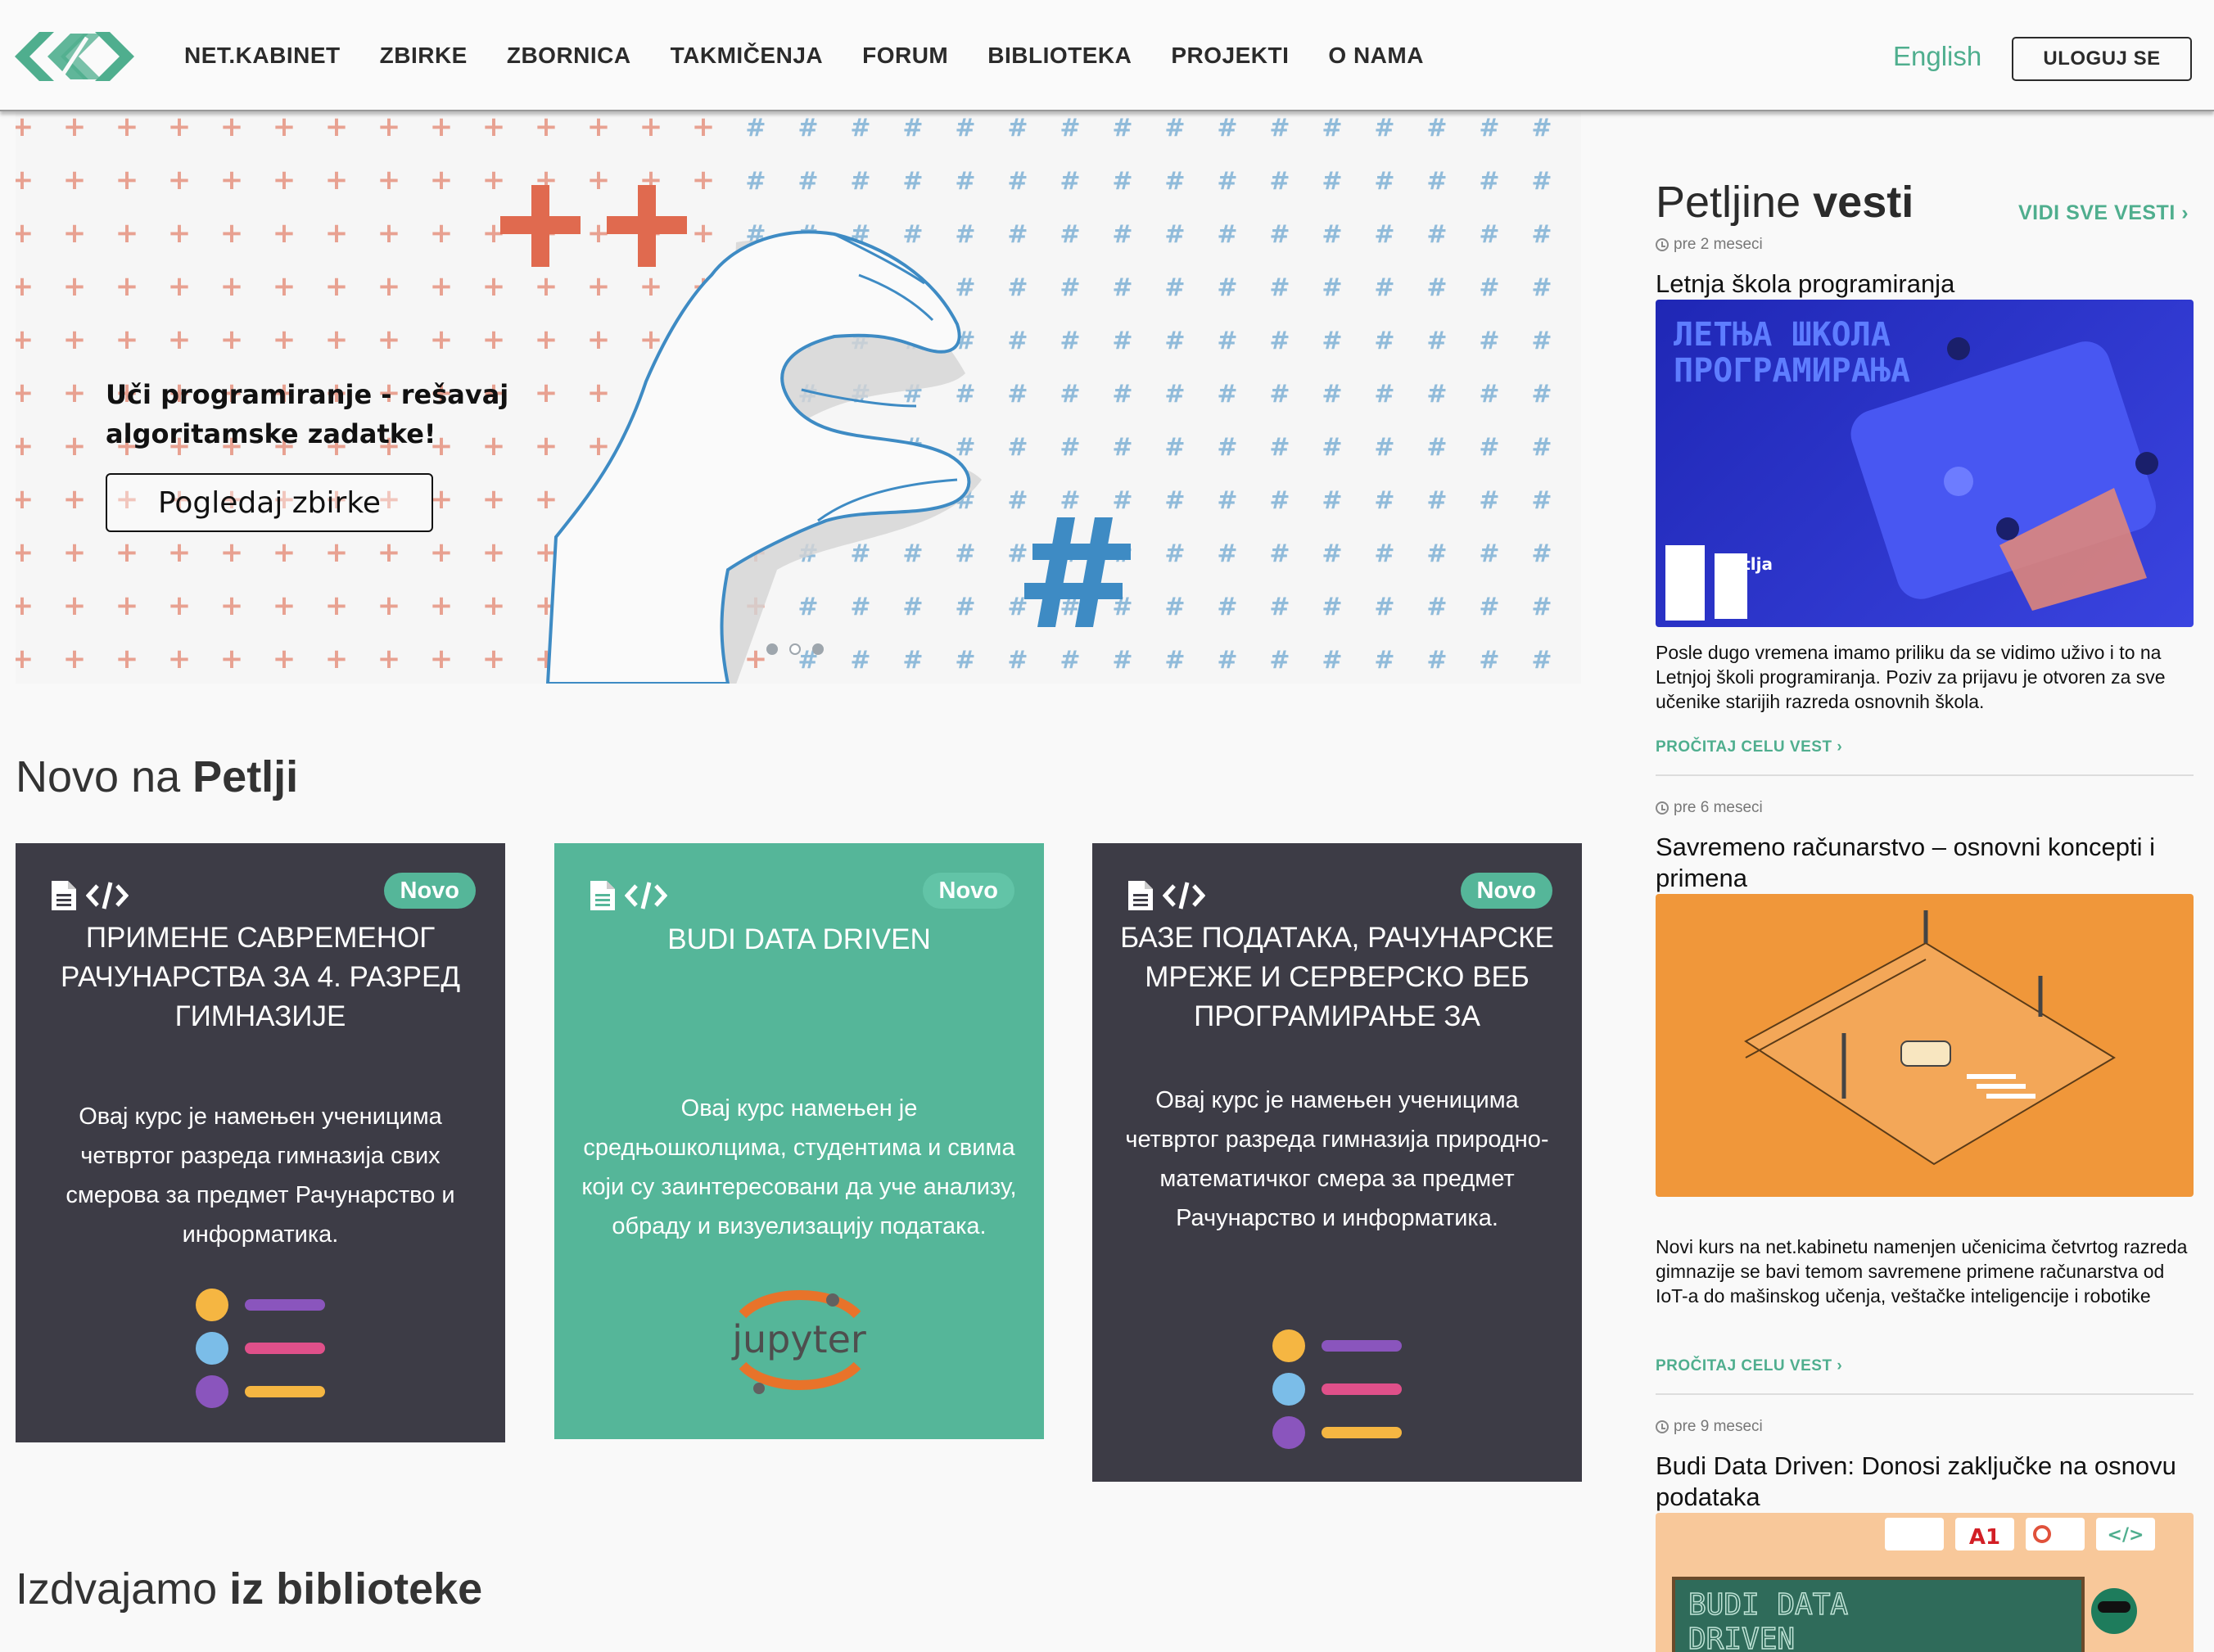  What do you see at coordinates (1719, 807) in the screenshot?
I see `news-time: pre 6 meseci` at bounding box center [1719, 807].